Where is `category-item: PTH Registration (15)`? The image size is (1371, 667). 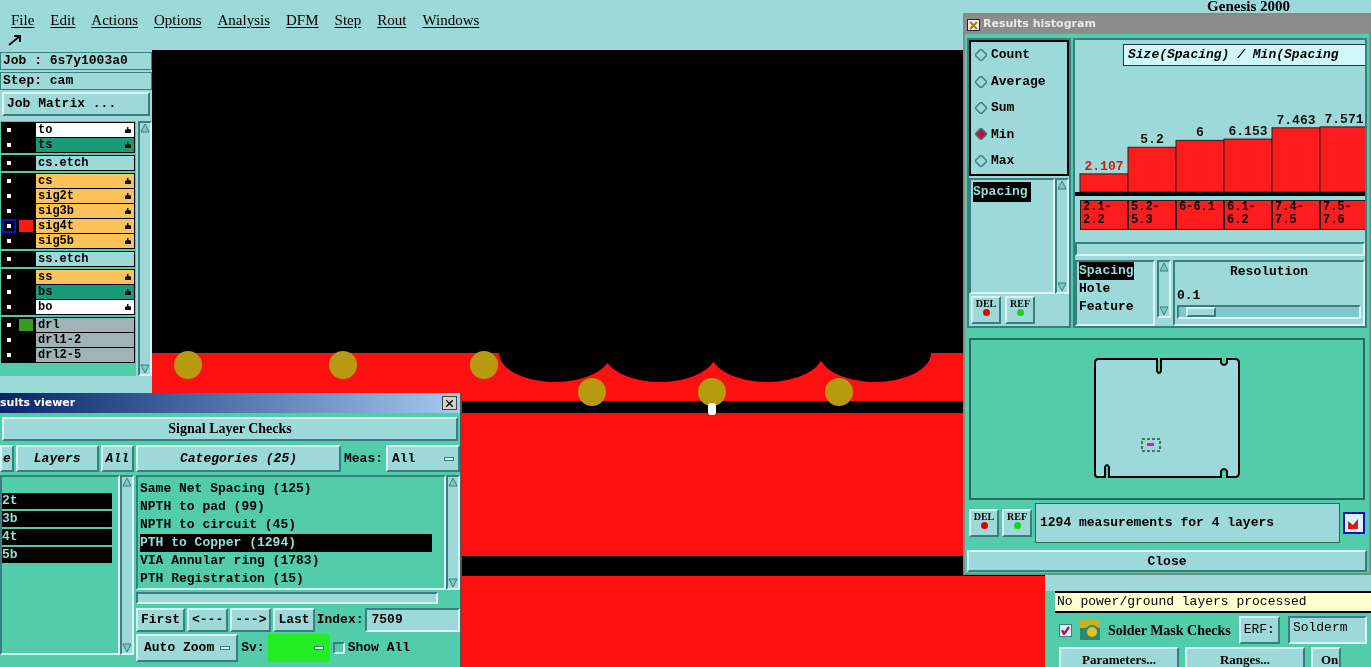 category-item: PTH Registration (15) is located at coordinates (286, 579).